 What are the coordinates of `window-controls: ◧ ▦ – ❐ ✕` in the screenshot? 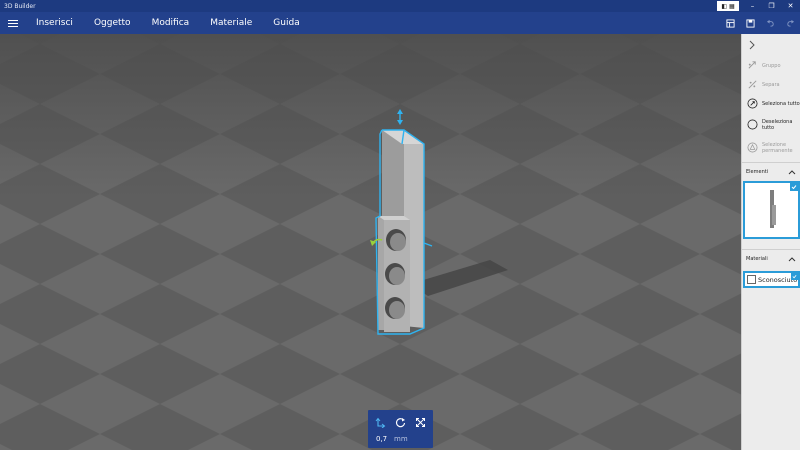 It's located at (758, 6).